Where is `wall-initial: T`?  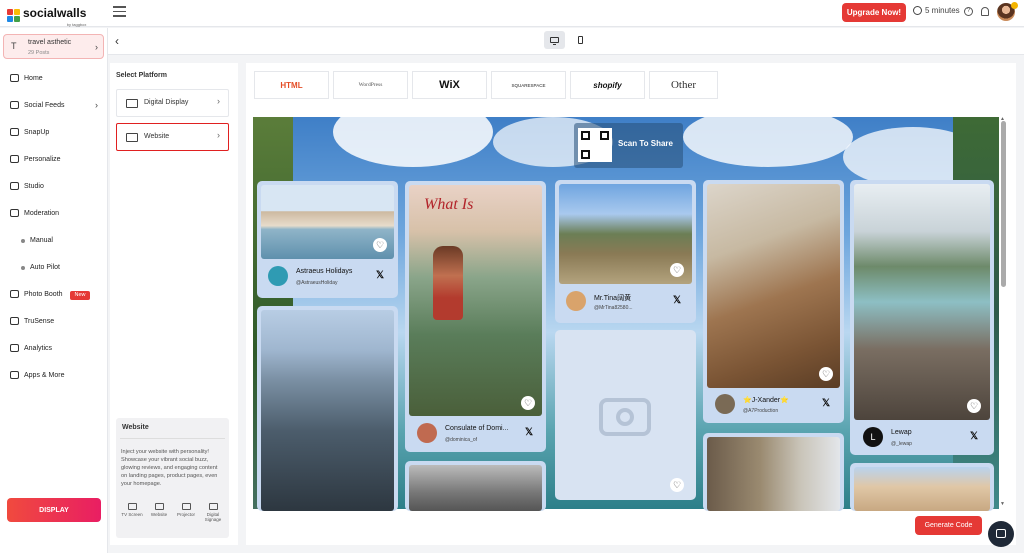 wall-initial: T is located at coordinates (14, 46).